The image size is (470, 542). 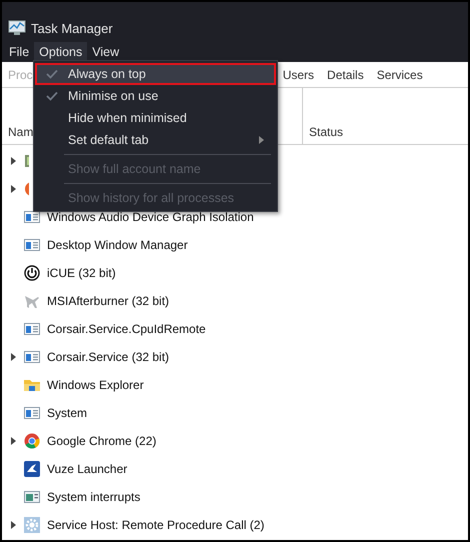 I want to click on process-name: Service Host: Remote Procedure Call (2), so click(x=155, y=525).